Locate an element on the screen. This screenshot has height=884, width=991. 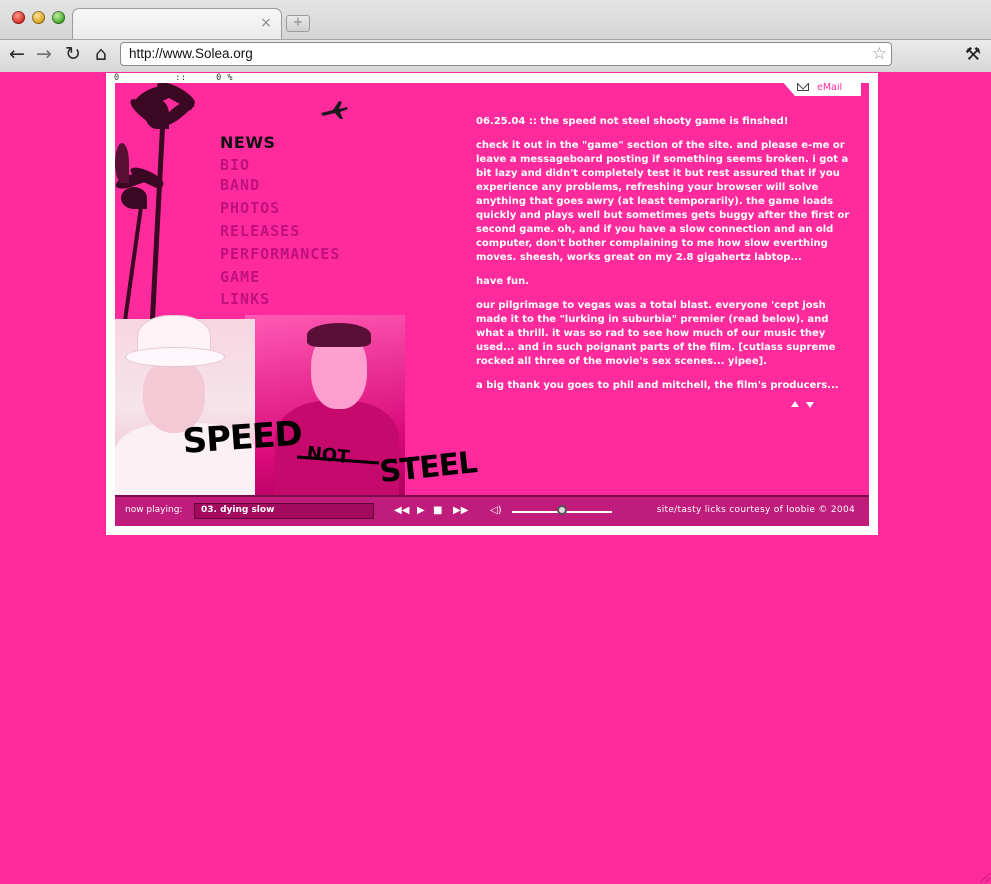
nav-game: GAME is located at coordinates (240, 277).